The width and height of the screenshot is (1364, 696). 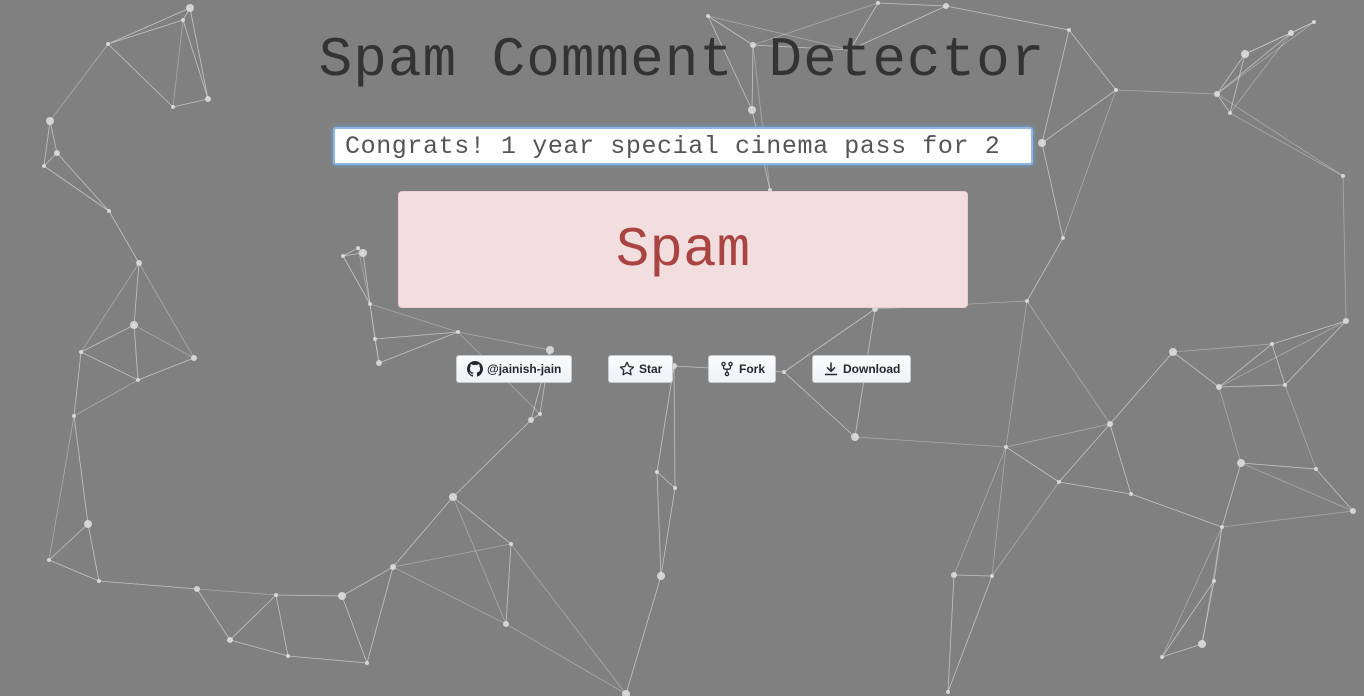 What do you see at coordinates (752, 369) in the screenshot?
I see `github-fork-label: Fork` at bounding box center [752, 369].